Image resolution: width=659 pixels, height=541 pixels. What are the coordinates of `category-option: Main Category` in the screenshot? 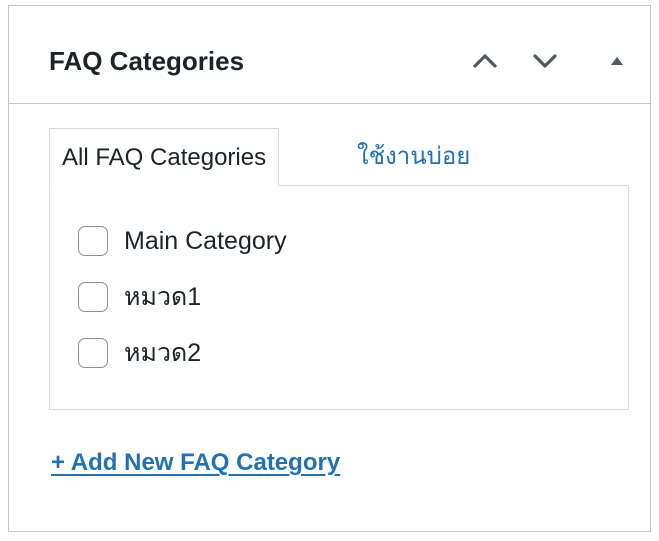 It's located at (182, 241).